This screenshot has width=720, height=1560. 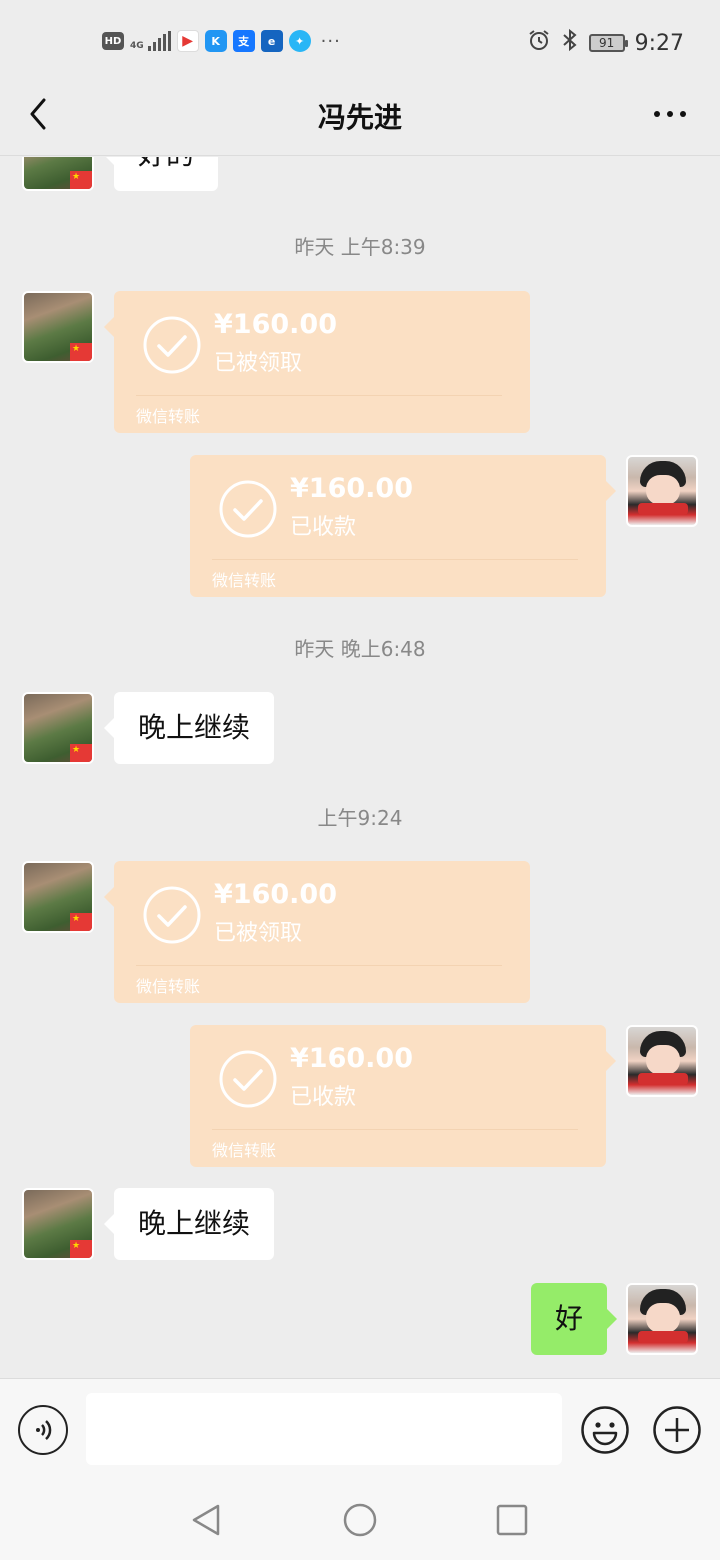 I want to click on network-type-label: 4G, so click(x=137, y=46).